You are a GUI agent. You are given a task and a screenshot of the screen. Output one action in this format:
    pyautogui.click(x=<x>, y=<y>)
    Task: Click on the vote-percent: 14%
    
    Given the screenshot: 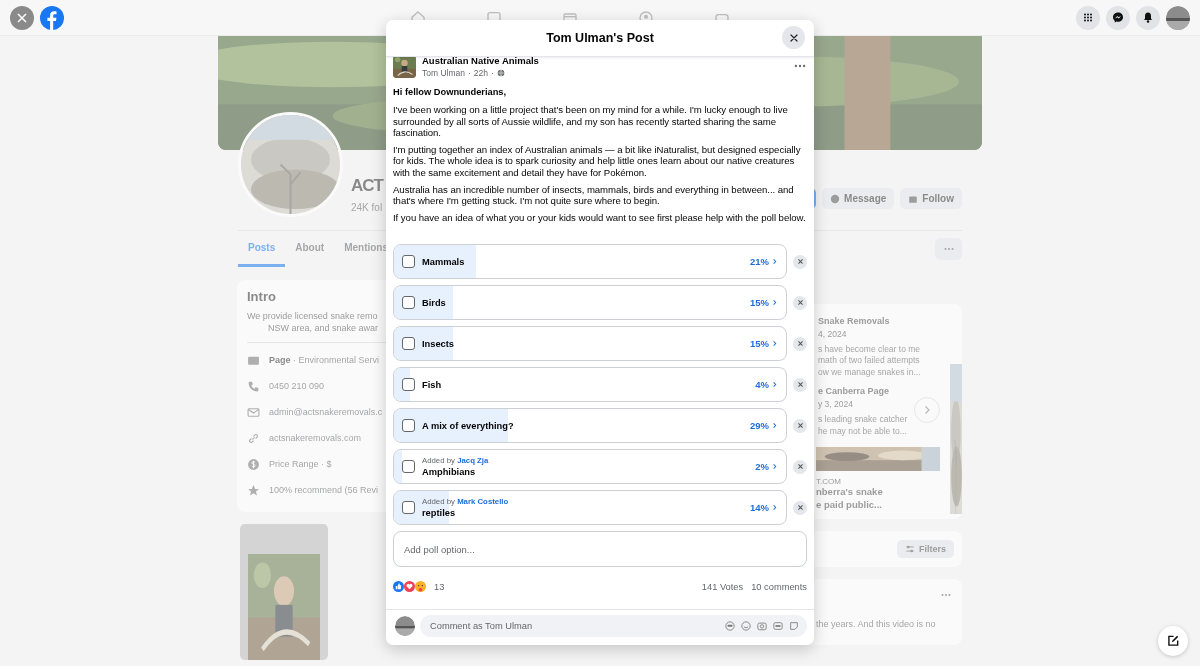 What is the action you would take?
    pyautogui.click(x=759, y=508)
    